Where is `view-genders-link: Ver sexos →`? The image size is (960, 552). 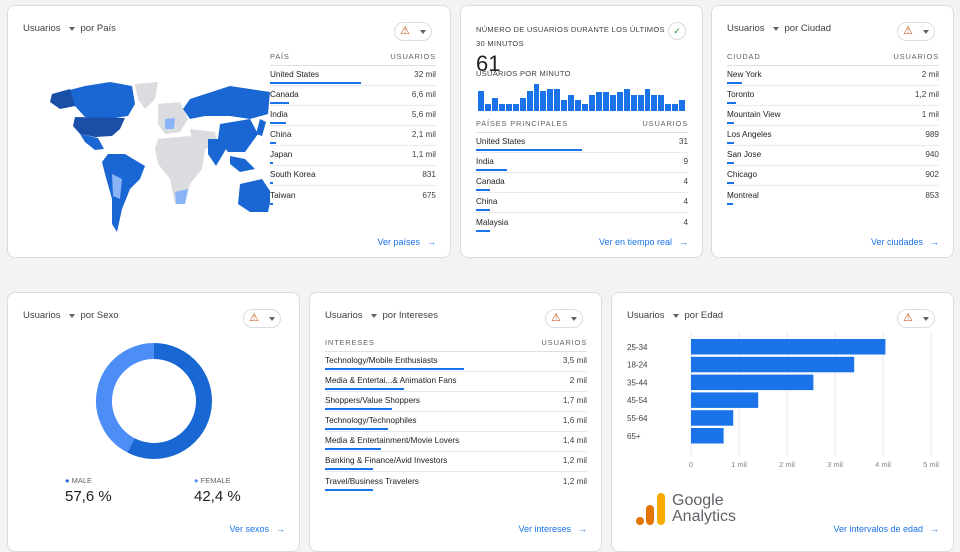
view-genders-link: Ver sexos → is located at coordinates (257, 529).